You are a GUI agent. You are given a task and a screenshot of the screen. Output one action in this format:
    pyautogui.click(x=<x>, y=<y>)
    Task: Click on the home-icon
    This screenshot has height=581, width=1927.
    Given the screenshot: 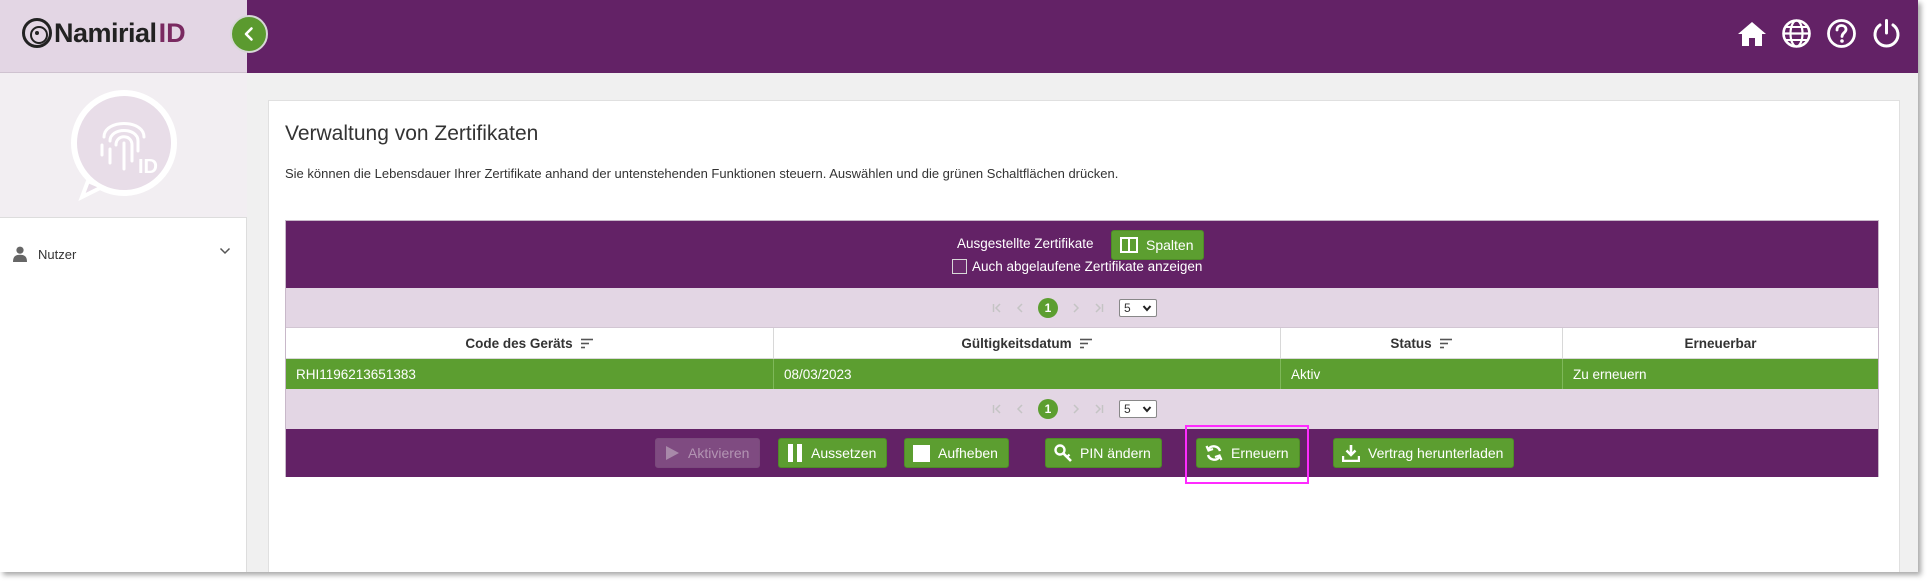 What is the action you would take?
    pyautogui.click(x=1751, y=33)
    